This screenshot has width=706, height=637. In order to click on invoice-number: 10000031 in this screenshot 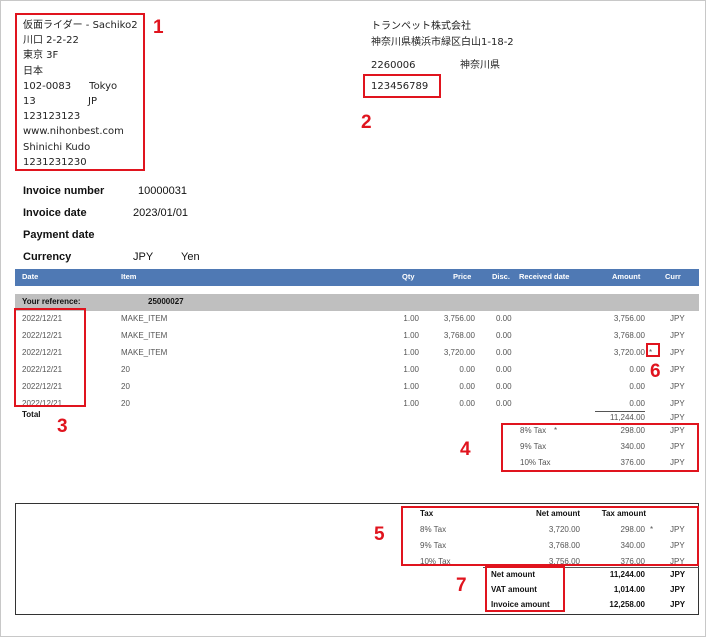, I will do `click(162, 191)`.